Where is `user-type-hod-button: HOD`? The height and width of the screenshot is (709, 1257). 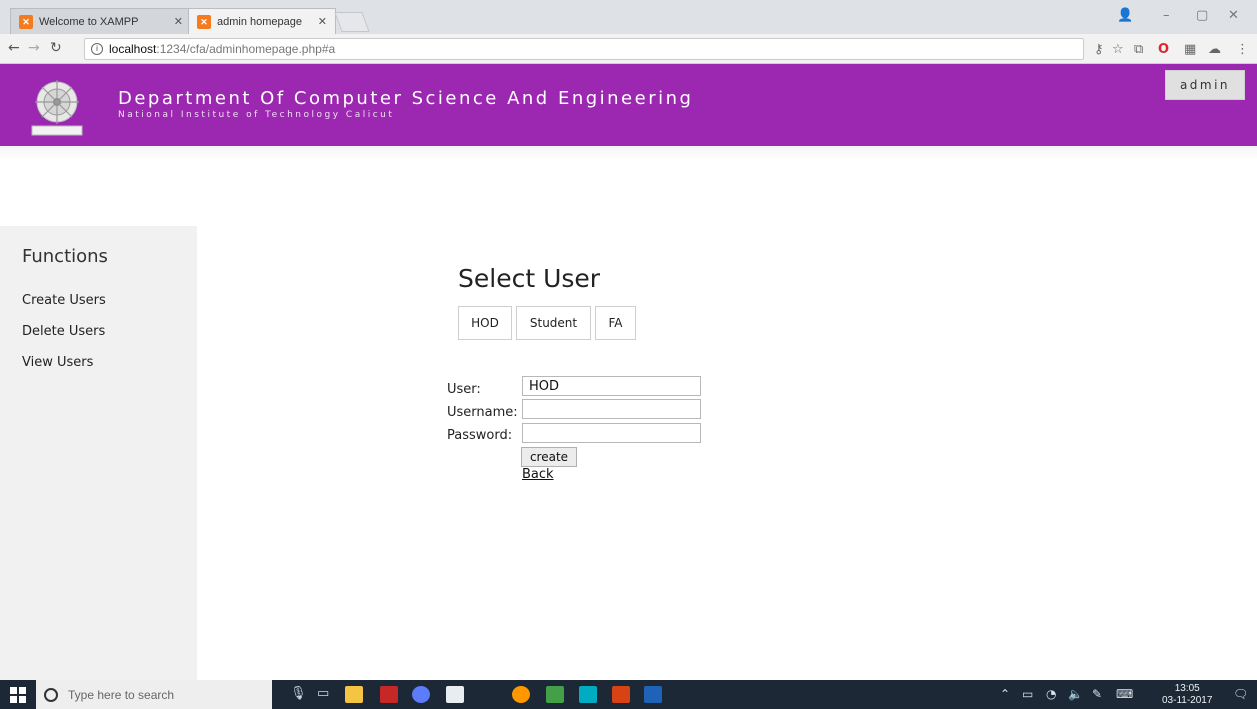 user-type-hod-button: HOD is located at coordinates (485, 323).